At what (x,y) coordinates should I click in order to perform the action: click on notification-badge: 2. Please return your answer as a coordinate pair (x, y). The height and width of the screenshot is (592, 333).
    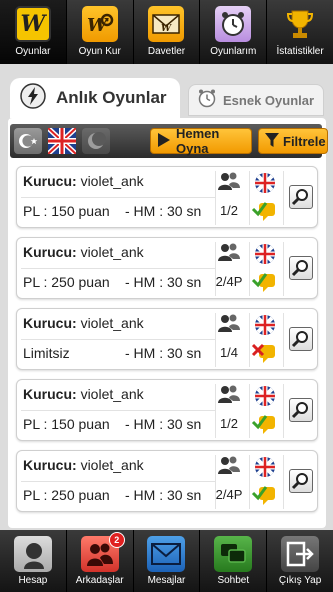
    Looking at the image, I should click on (116, 540).